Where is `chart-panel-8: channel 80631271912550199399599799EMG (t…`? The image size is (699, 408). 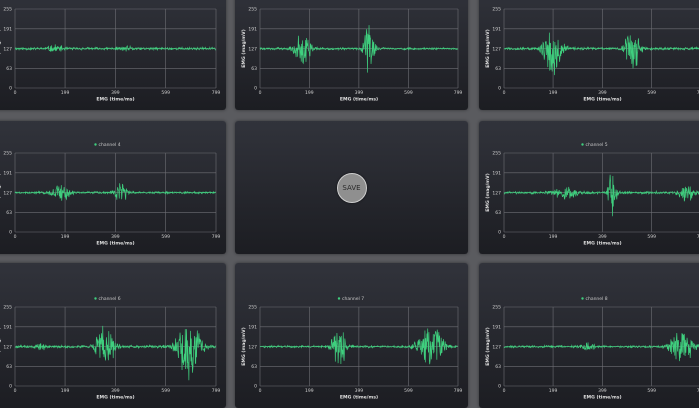 chart-panel-8: channel 80631271912550199399599799EMG (t… is located at coordinates (589, 335).